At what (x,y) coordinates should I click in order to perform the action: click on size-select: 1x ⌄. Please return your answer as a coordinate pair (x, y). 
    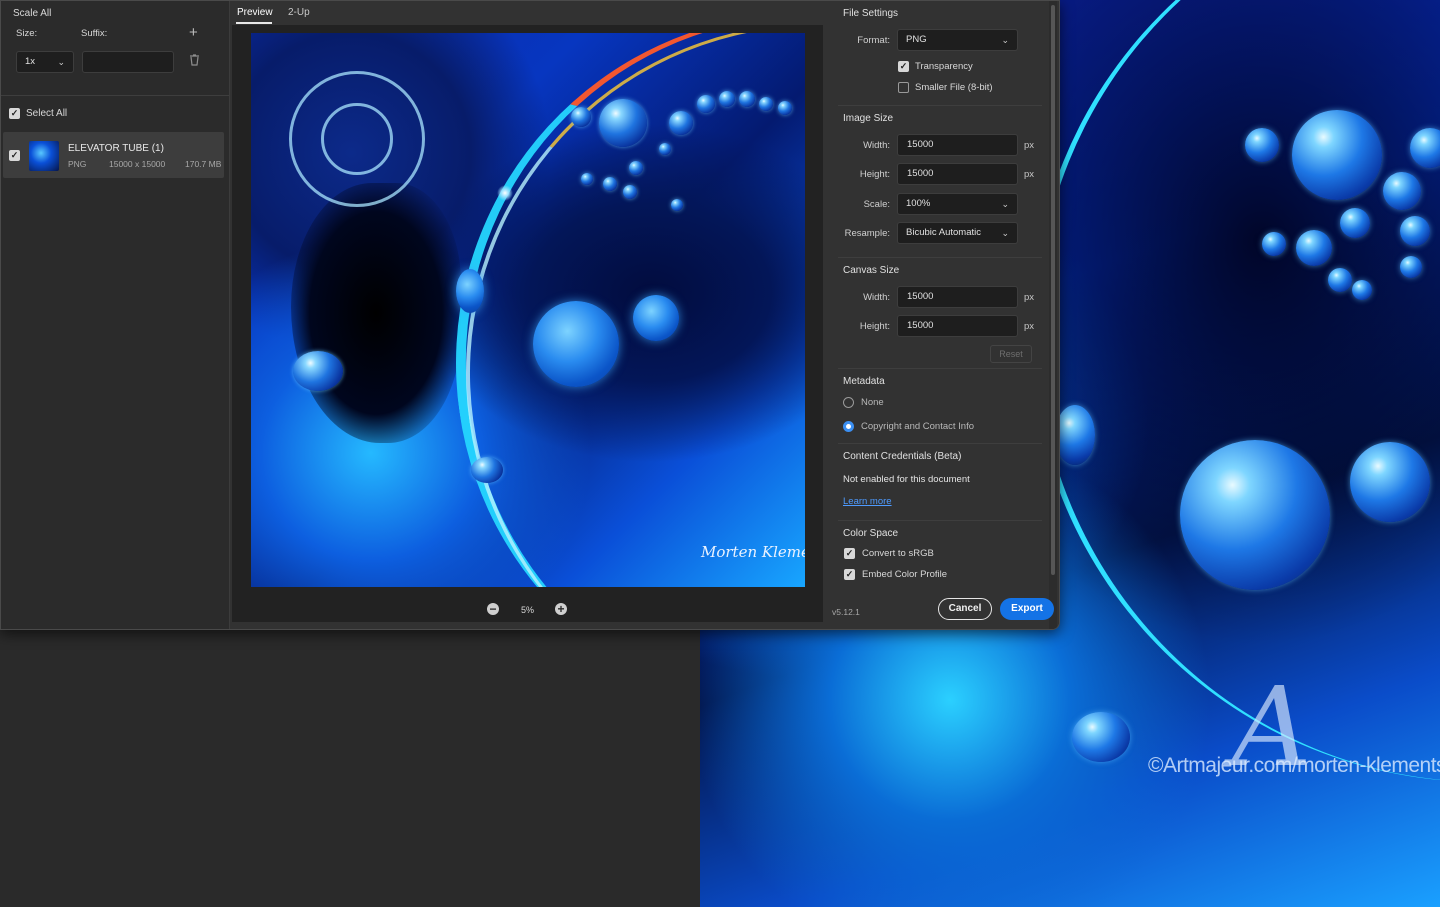
    Looking at the image, I should click on (45, 62).